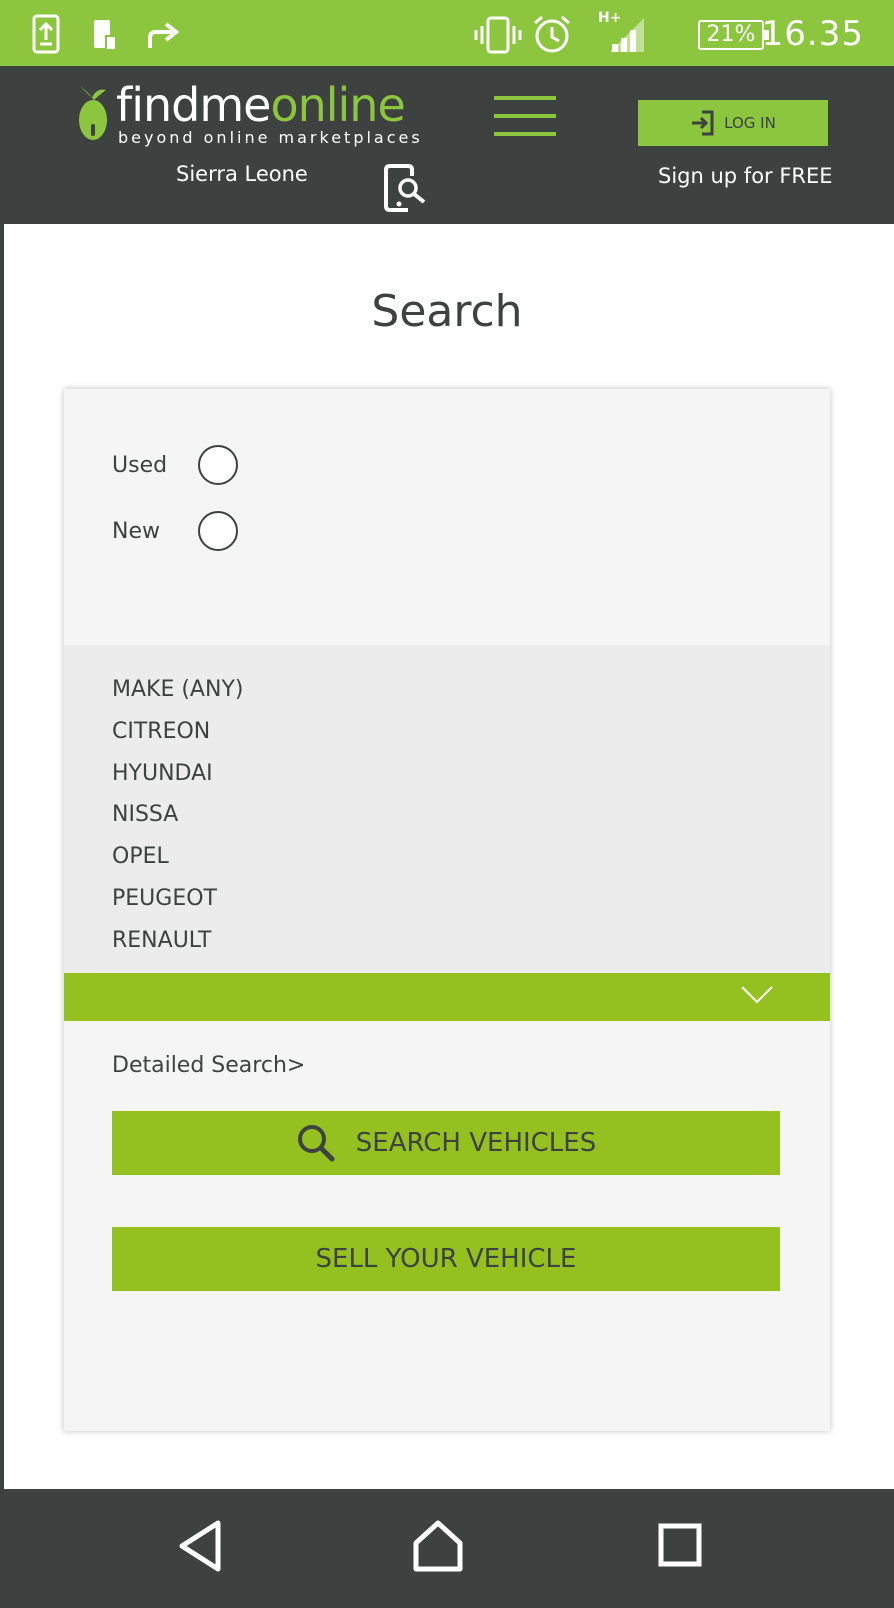 The height and width of the screenshot is (1608, 894). Describe the element at coordinates (337, 105) in the screenshot. I see `logo-accent-text: online` at that location.